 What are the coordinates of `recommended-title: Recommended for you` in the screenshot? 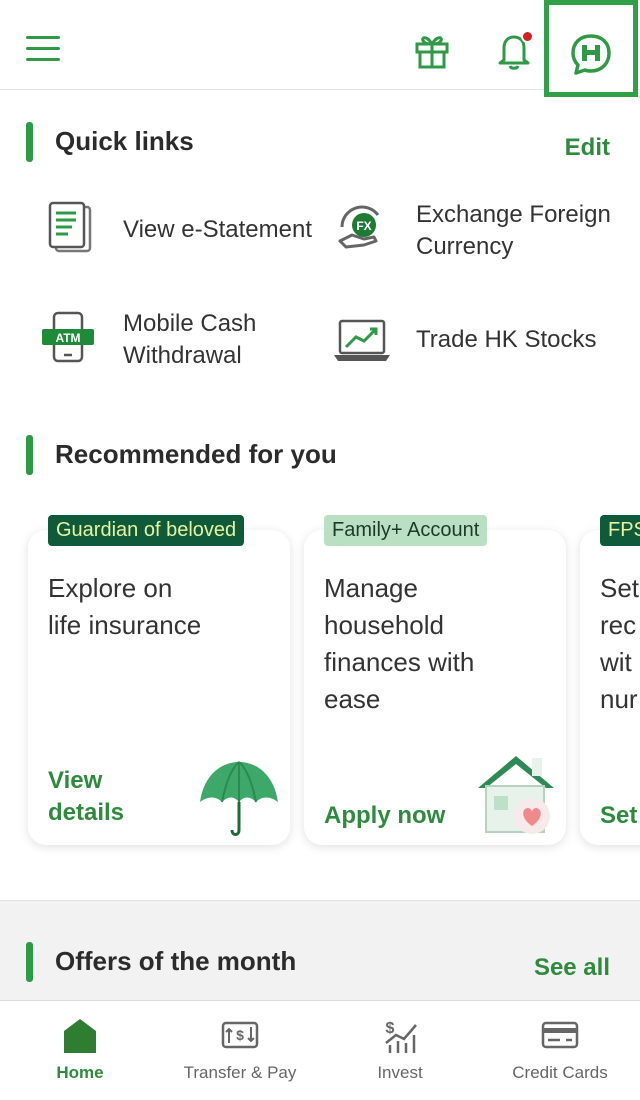 It's located at (196, 454).